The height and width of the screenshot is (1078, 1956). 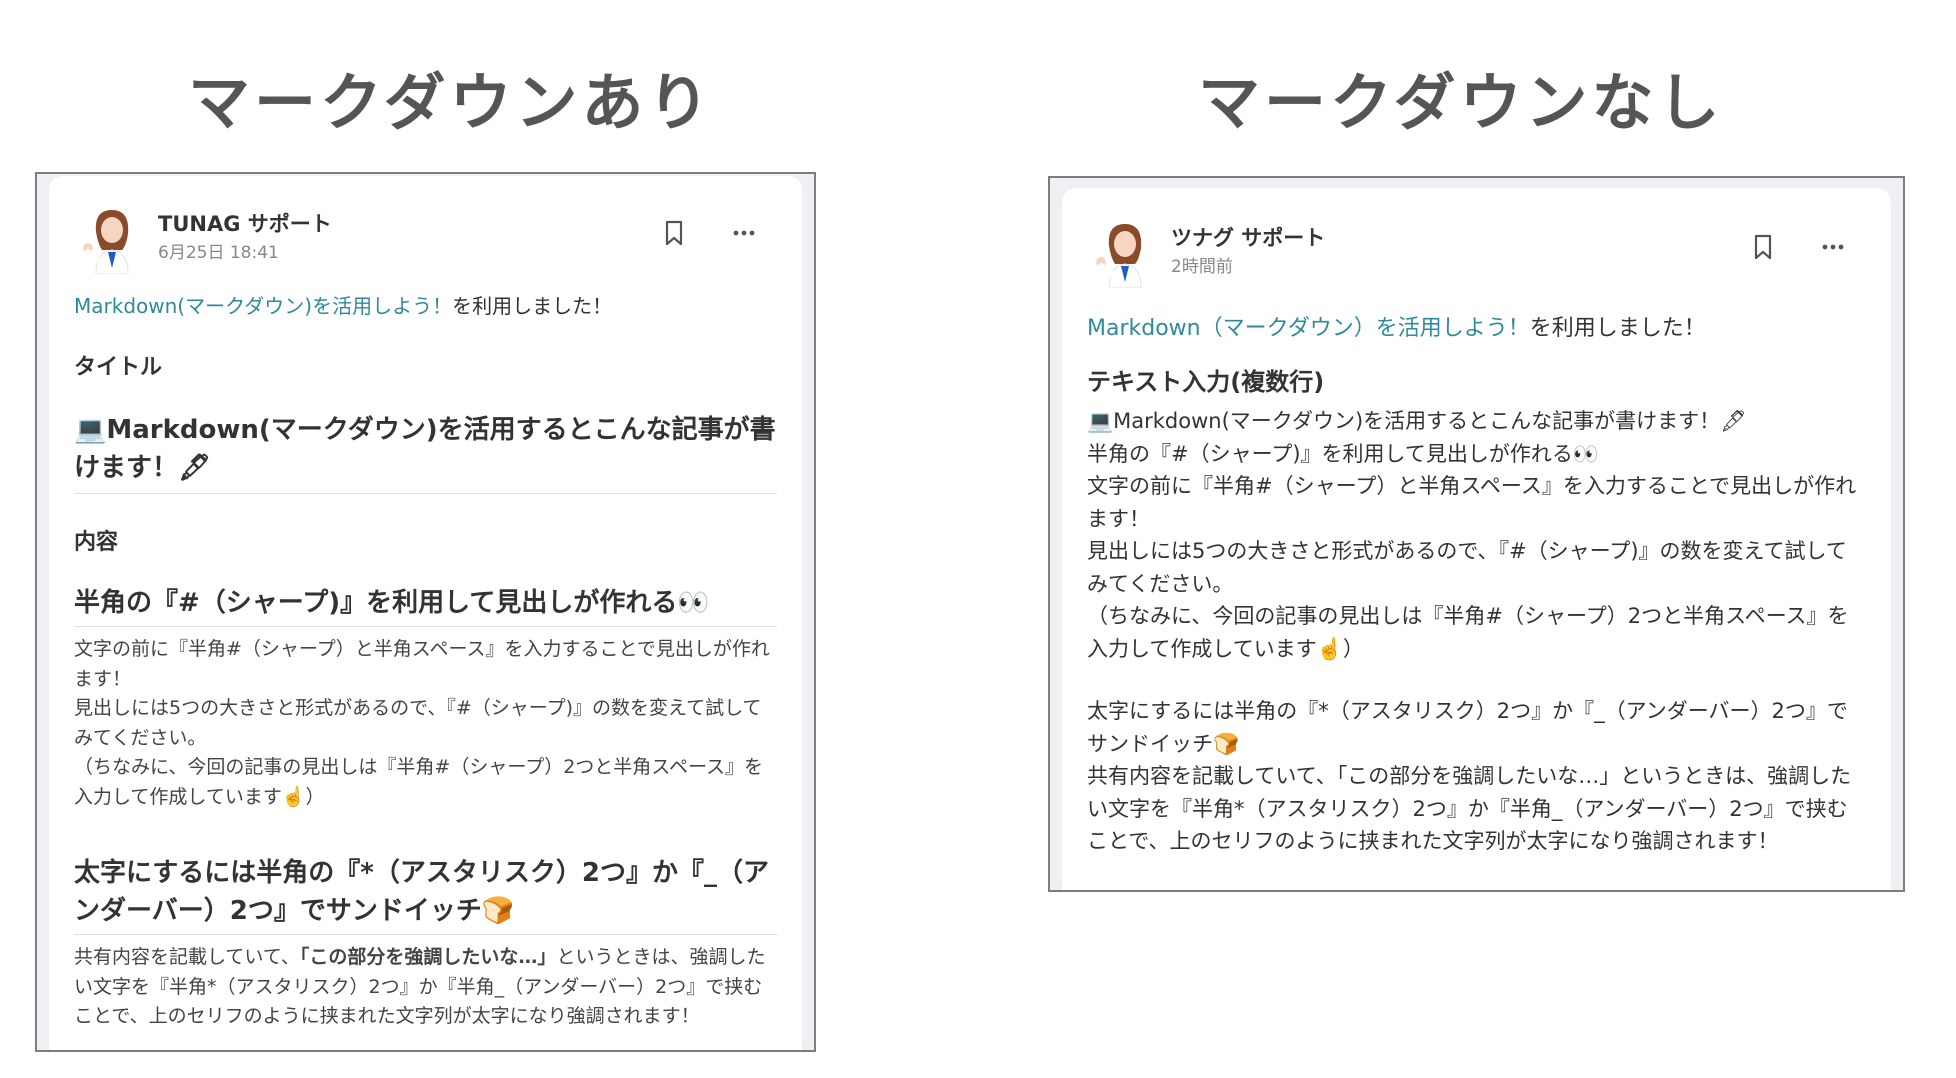 What do you see at coordinates (425, 238) in the screenshot?
I see `post-header: TUNAG サポート 6月25日 18:41` at bounding box center [425, 238].